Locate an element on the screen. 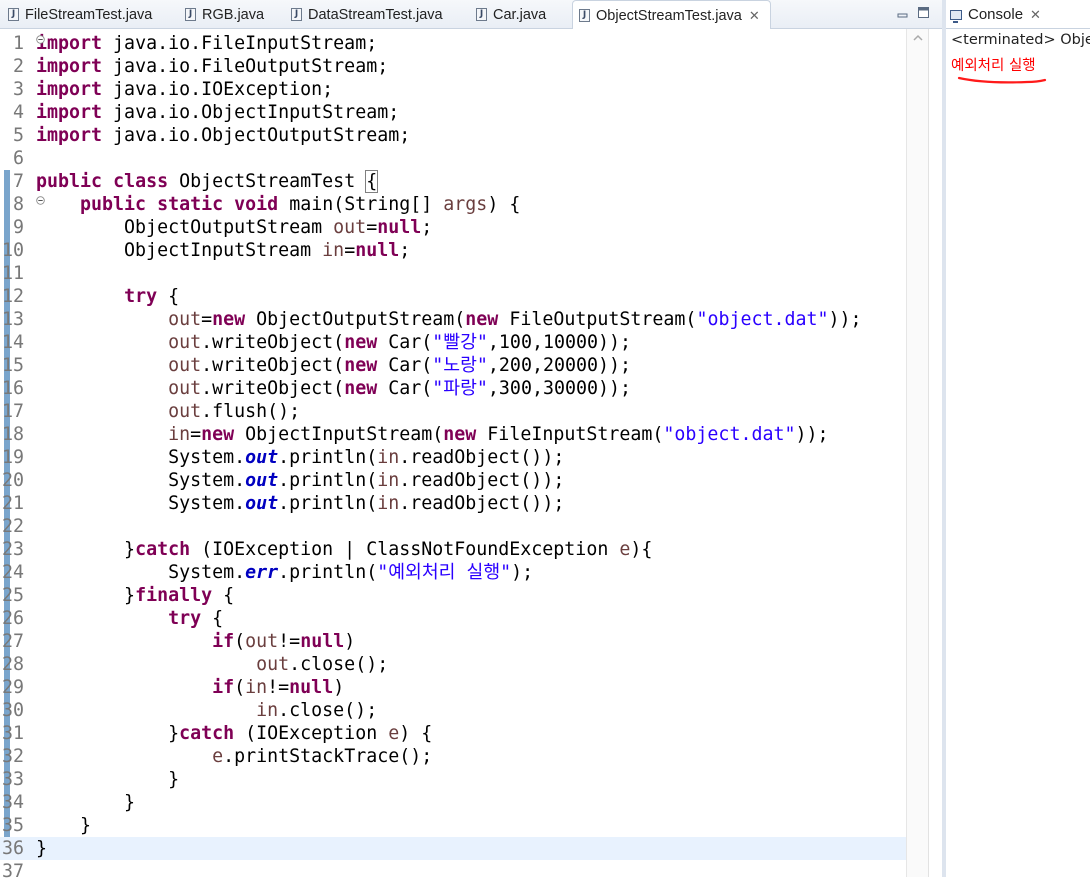 The width and height of the screenshot is (1090, 883). code-line: 19 System.out.println(in.readObject()); is located at coordinates (453, 457).